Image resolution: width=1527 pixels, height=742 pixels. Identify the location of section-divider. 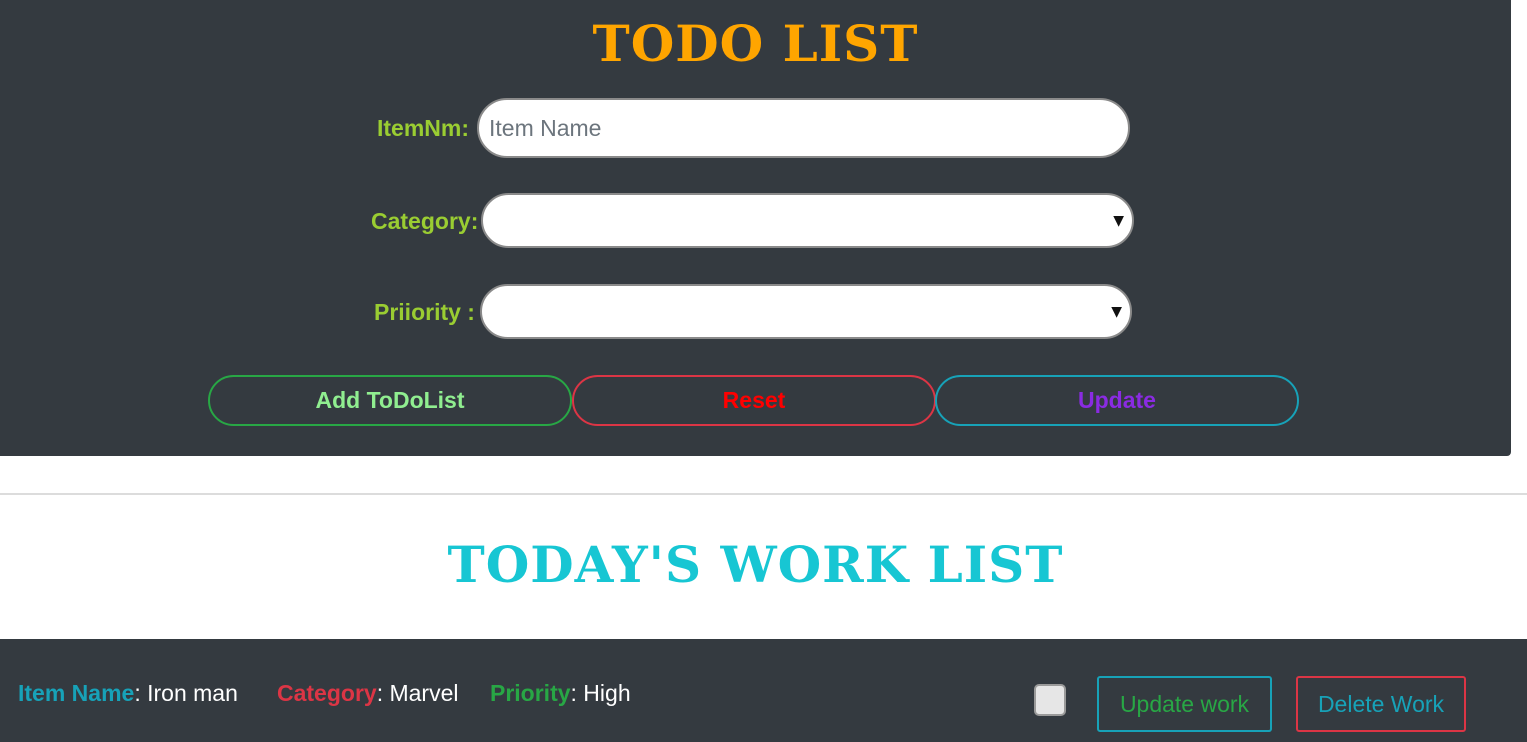
(763, 494).